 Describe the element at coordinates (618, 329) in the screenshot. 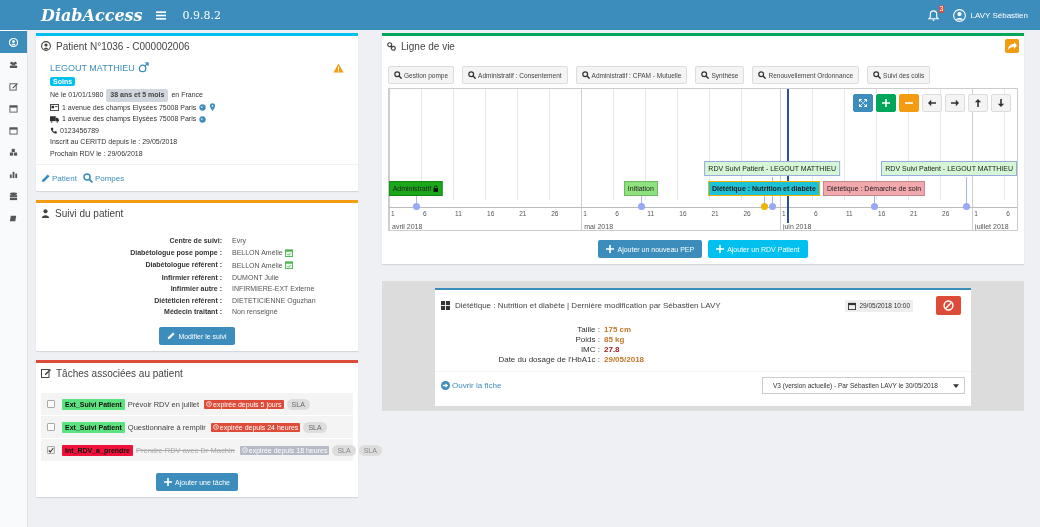

I see `field-value: 175 cm` at that location.